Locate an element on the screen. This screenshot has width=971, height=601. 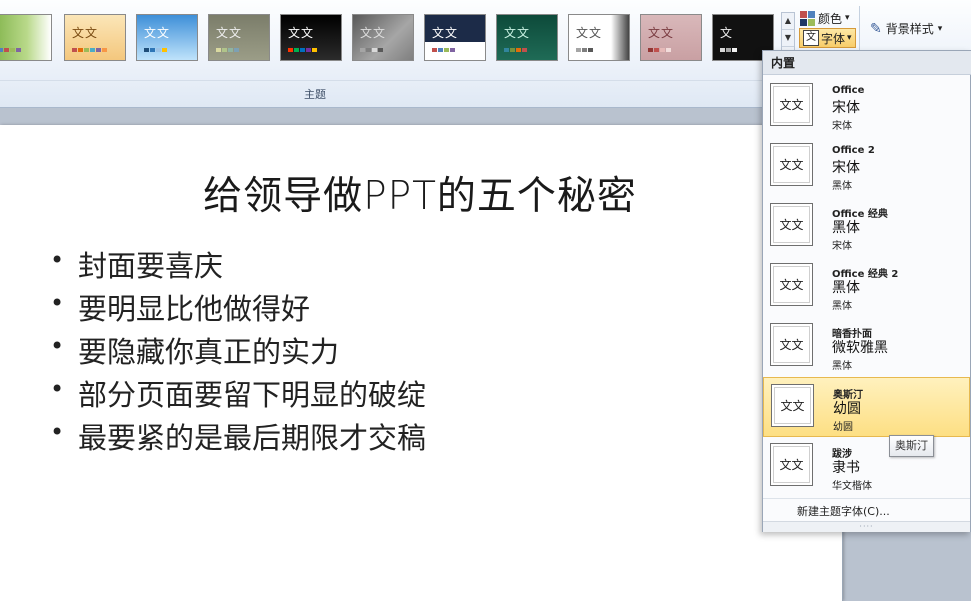
menu-divider is located at coordinates (866, 498).